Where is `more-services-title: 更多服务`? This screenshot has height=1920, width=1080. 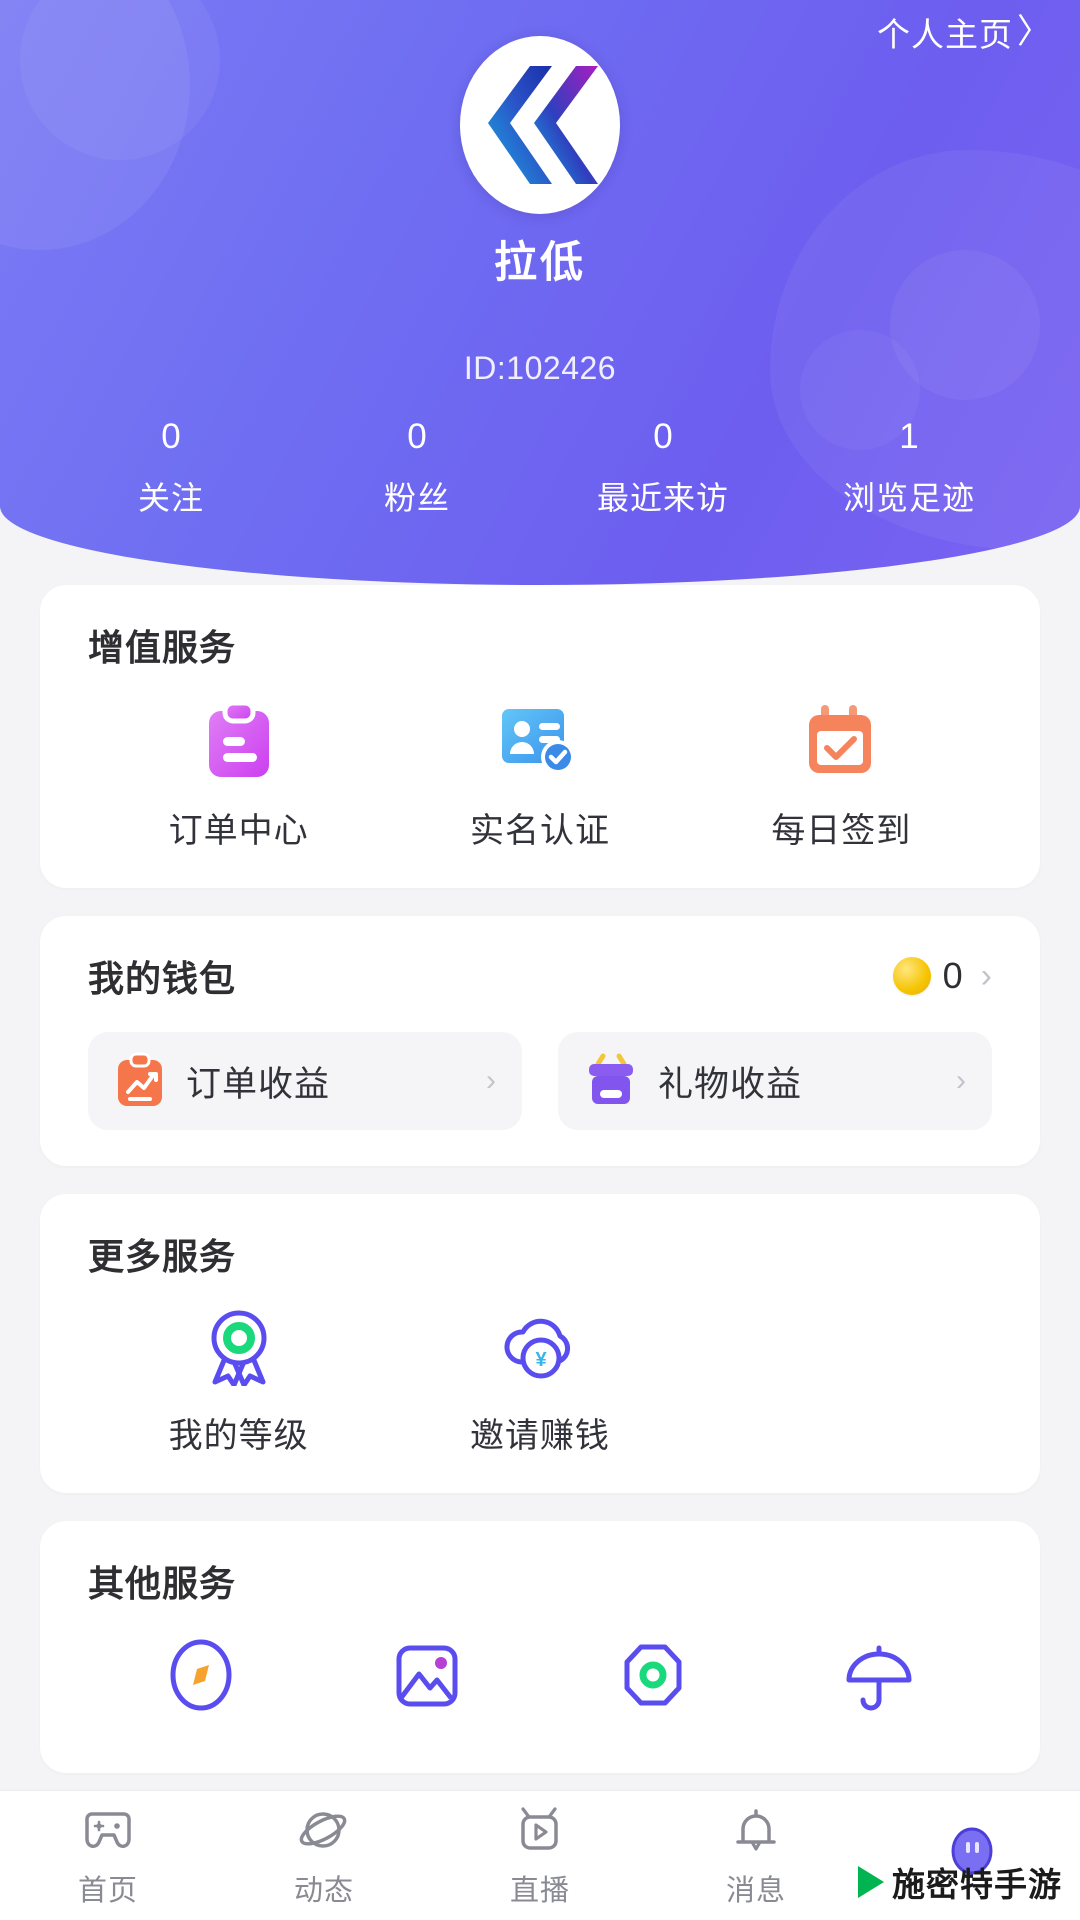 more-services-title: 更多服务 is located at coordinates (162, 1256).